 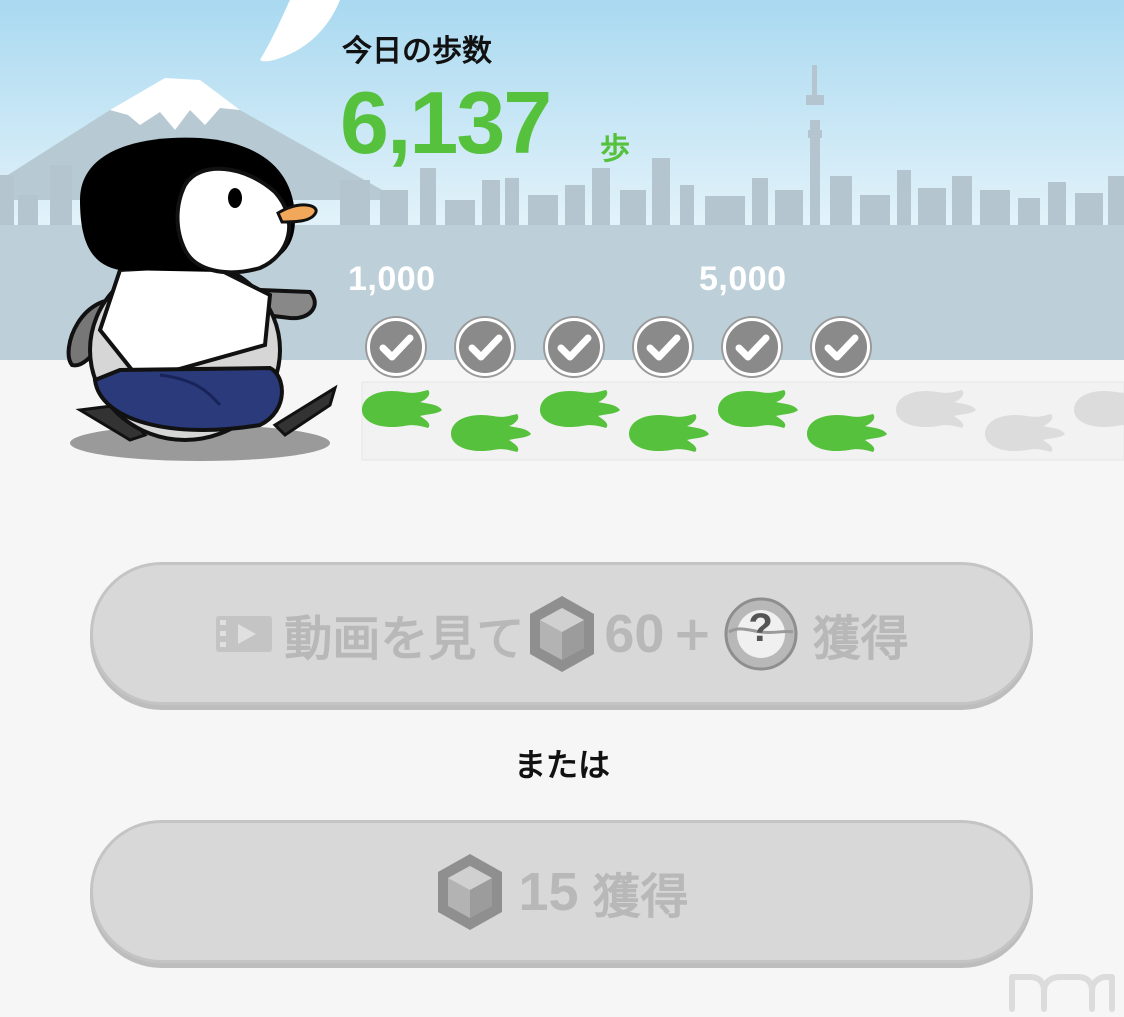 I want to click on watch-video-text: 動画を見て, so click(x=404, y=638).